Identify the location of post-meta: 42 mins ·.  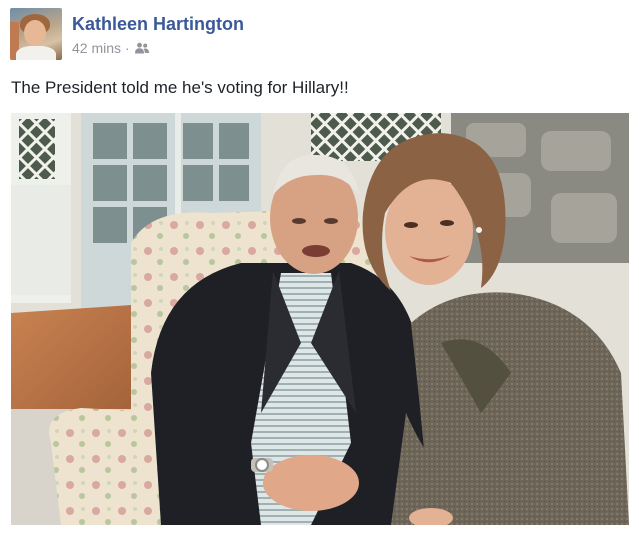
(111, 48).